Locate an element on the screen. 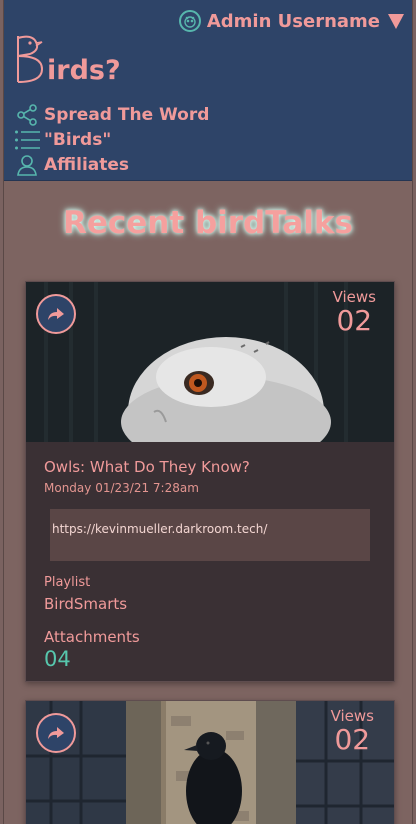 Image resolution: width=416 pixels, height=824 pixels. main-nav: Spread The Word "Birds" Affiliates is located at coordinates (111, 139).